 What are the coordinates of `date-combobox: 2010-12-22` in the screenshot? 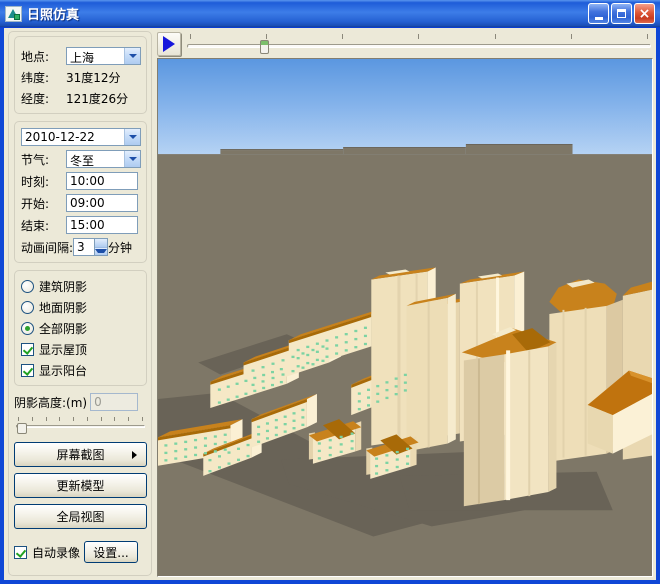 It's located at (81, 137).